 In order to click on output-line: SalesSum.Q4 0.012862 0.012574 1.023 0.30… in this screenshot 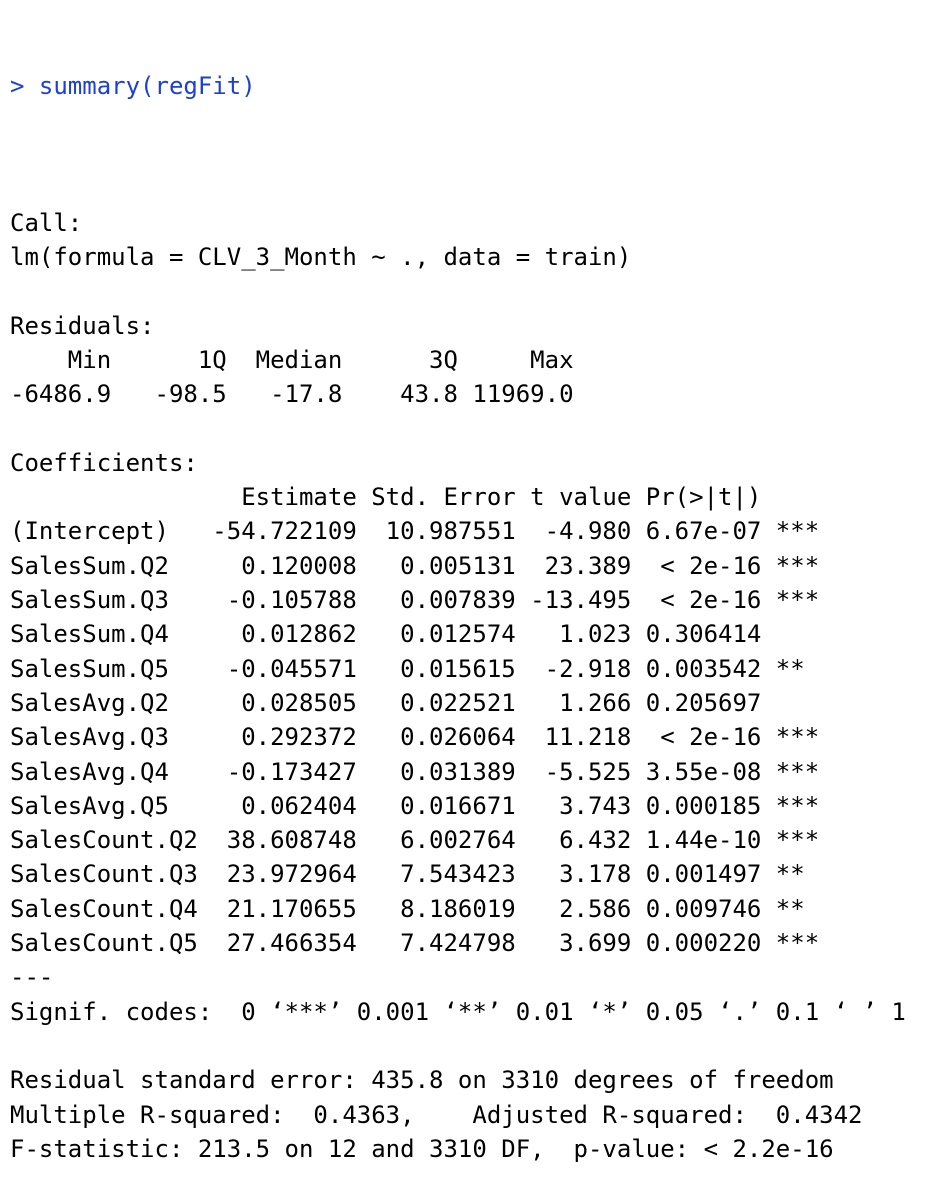, I will do `click(415, 634)`.